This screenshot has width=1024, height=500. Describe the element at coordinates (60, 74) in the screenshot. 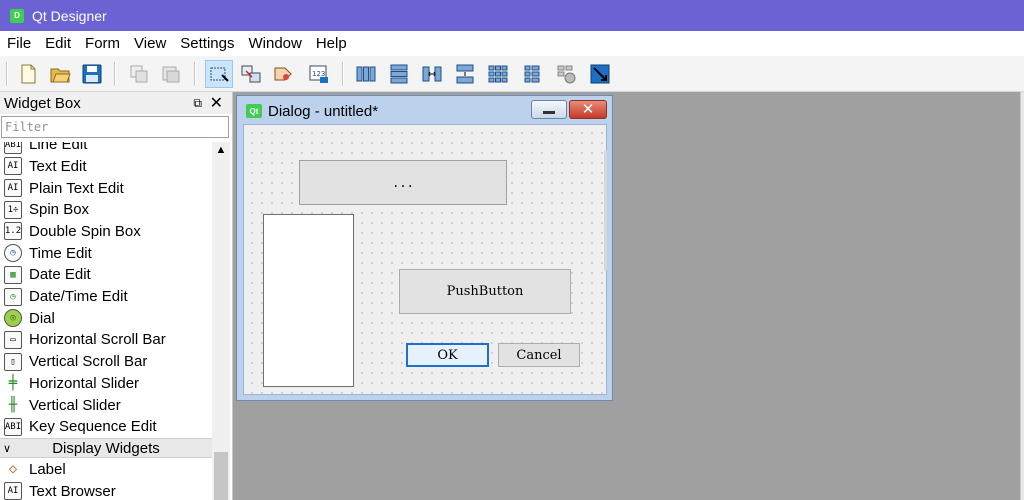

I see `open-form-icon` at that location.